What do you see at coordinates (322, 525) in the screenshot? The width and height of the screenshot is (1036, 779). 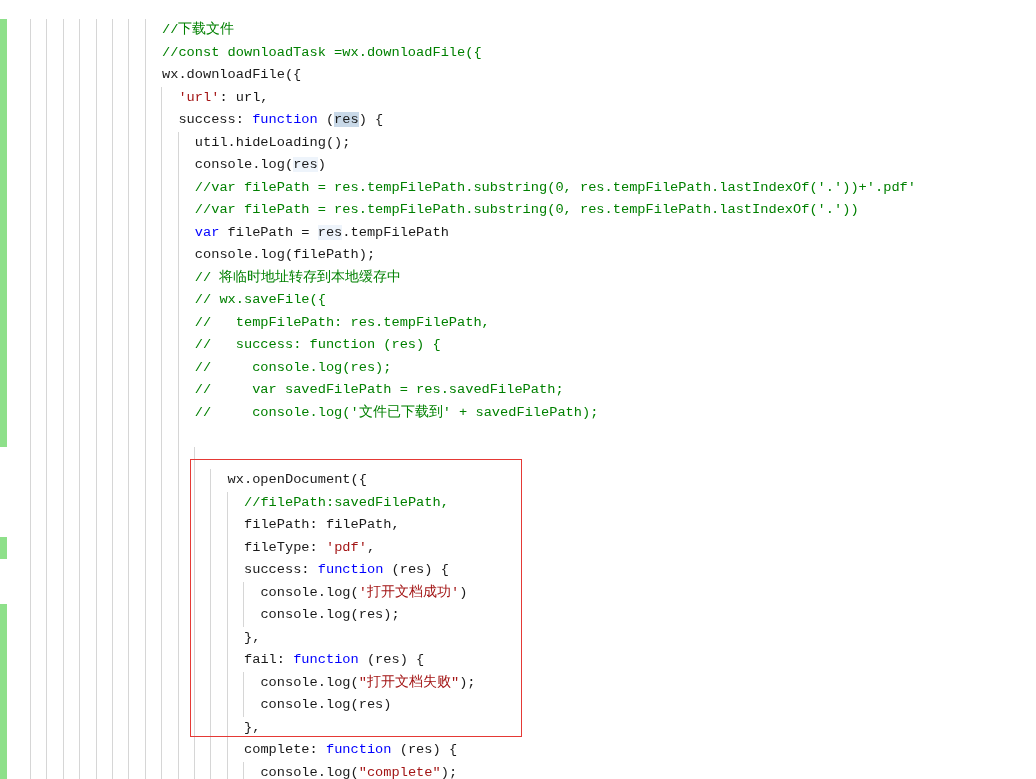 I see `code-line: filePath: filePath,` at bounding box center [322, 525].